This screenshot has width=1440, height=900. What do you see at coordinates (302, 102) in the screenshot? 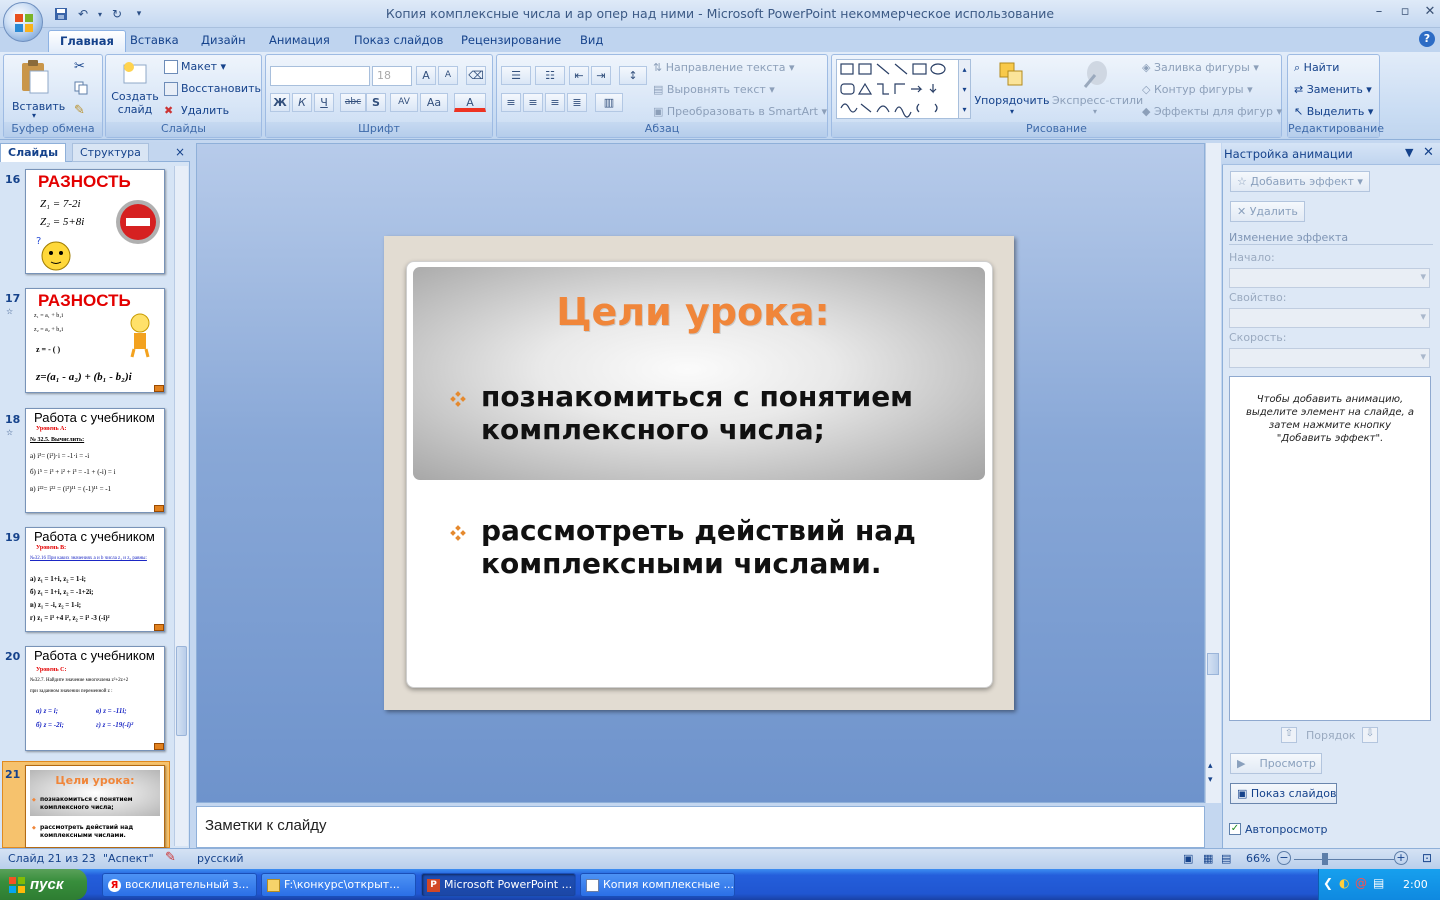
I see `italic-button: К` at bounding box center [302, 102].